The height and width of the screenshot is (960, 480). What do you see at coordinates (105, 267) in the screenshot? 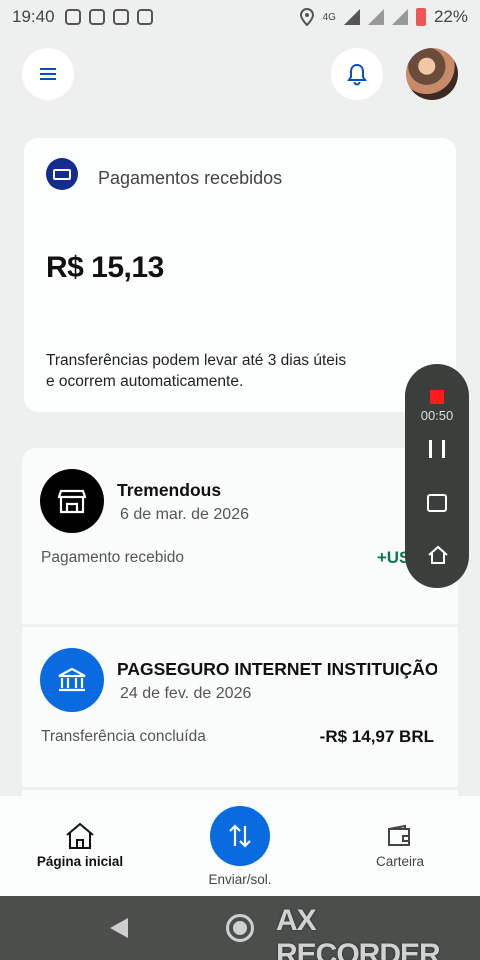
I see `balance-amount: R$ 15,13` at bounding box center [105, 267].